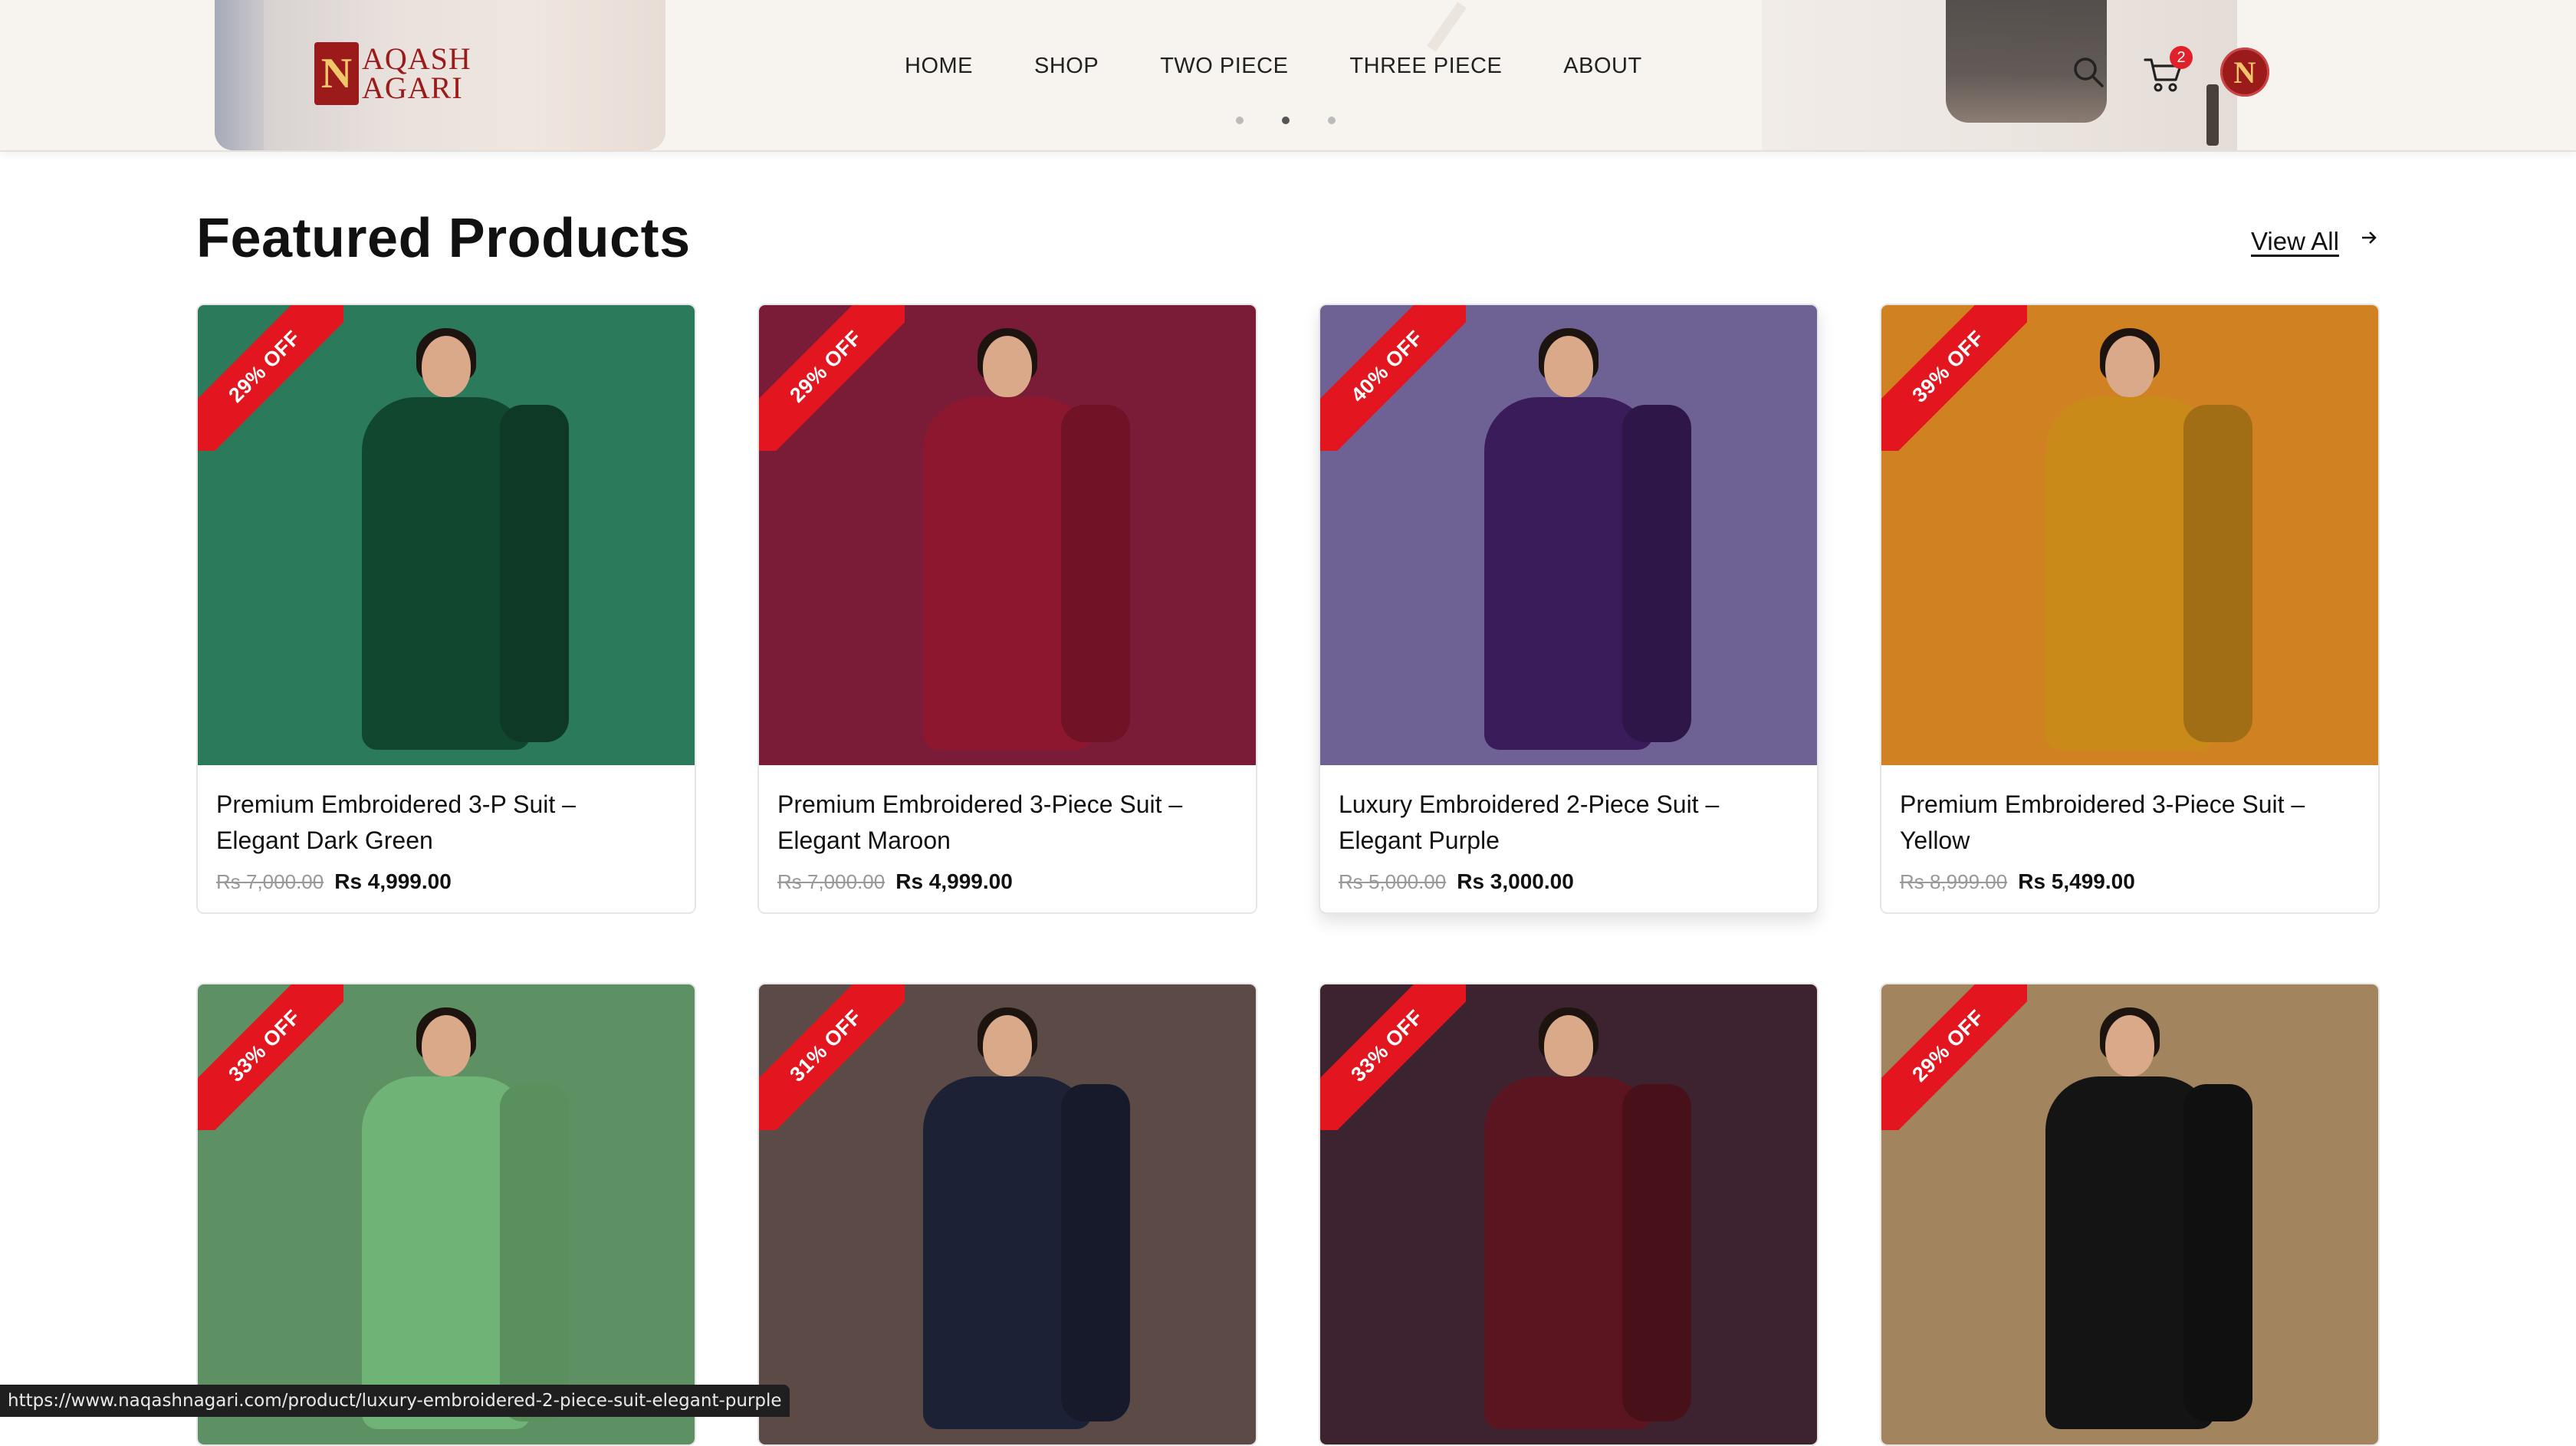 This screenshot has width=2576, height=1446. Describe the element at coordinates (239, 75) in the screenshot. I see `hero-fabric` at that location.